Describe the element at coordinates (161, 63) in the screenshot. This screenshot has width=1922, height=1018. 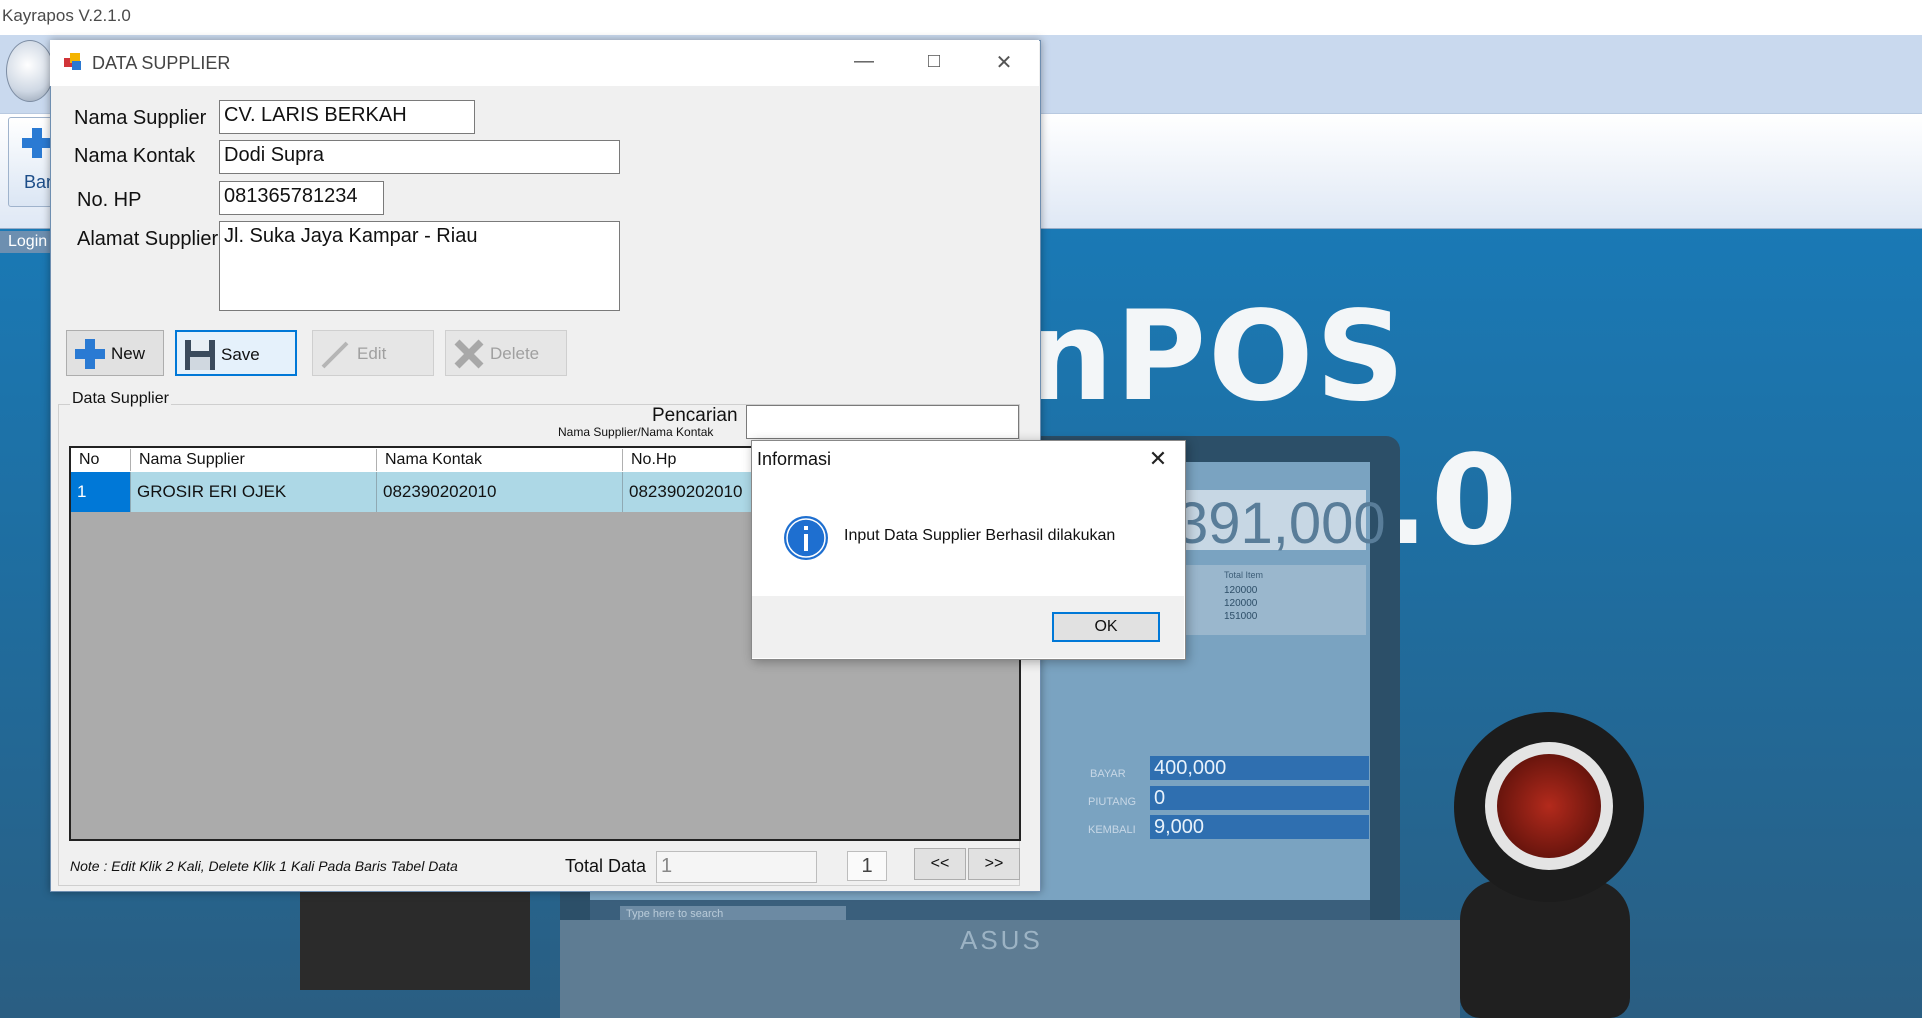
I see `window-title: DATA SUPPLIER` at that location.